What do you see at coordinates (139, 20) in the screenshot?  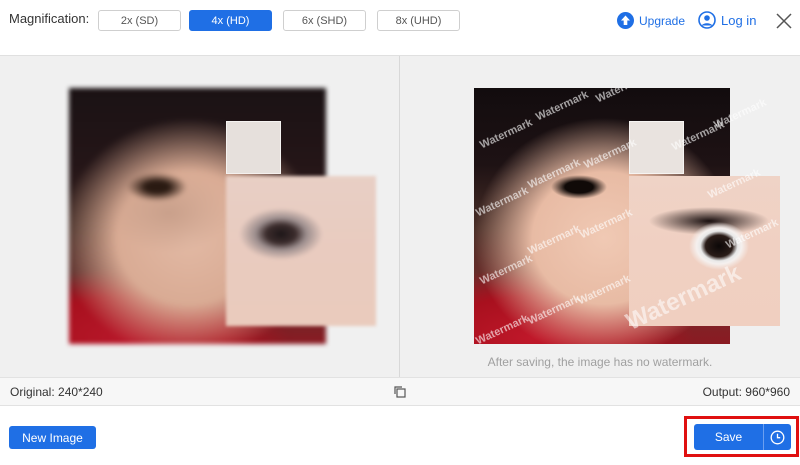 I see `magnification-2x-button: 2x (SD)` at bounding box center [139, 20].